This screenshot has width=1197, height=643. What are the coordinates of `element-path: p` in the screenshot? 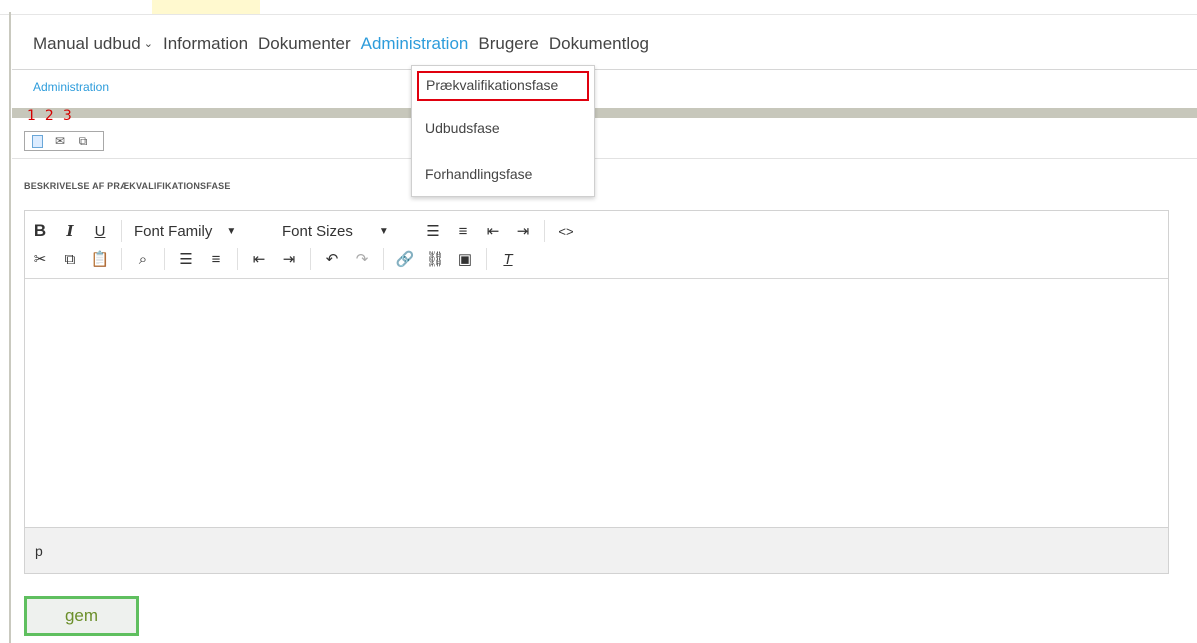 It's located at (39, 551).